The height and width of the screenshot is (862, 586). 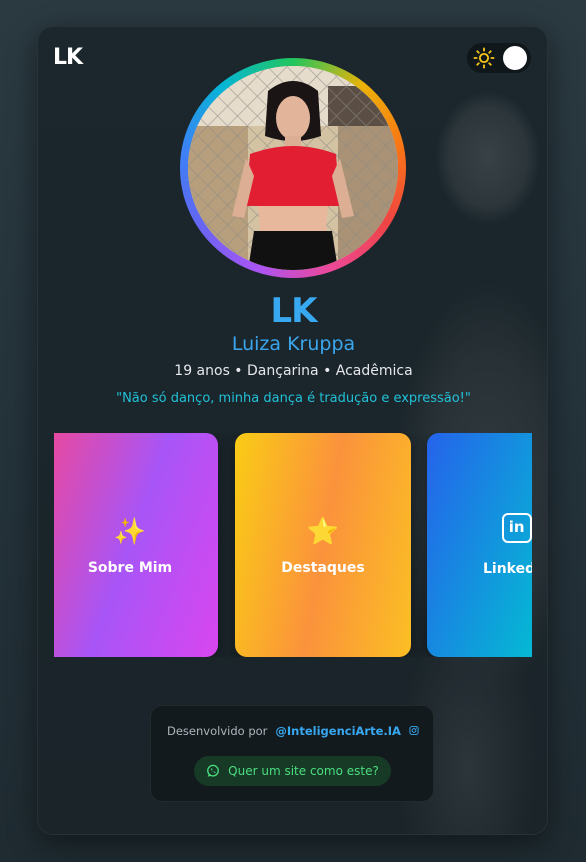 What do you see at coordinates (293, 311) in the screenshot?
I see `profile-initials: LK` at bounding box center [293, 311].